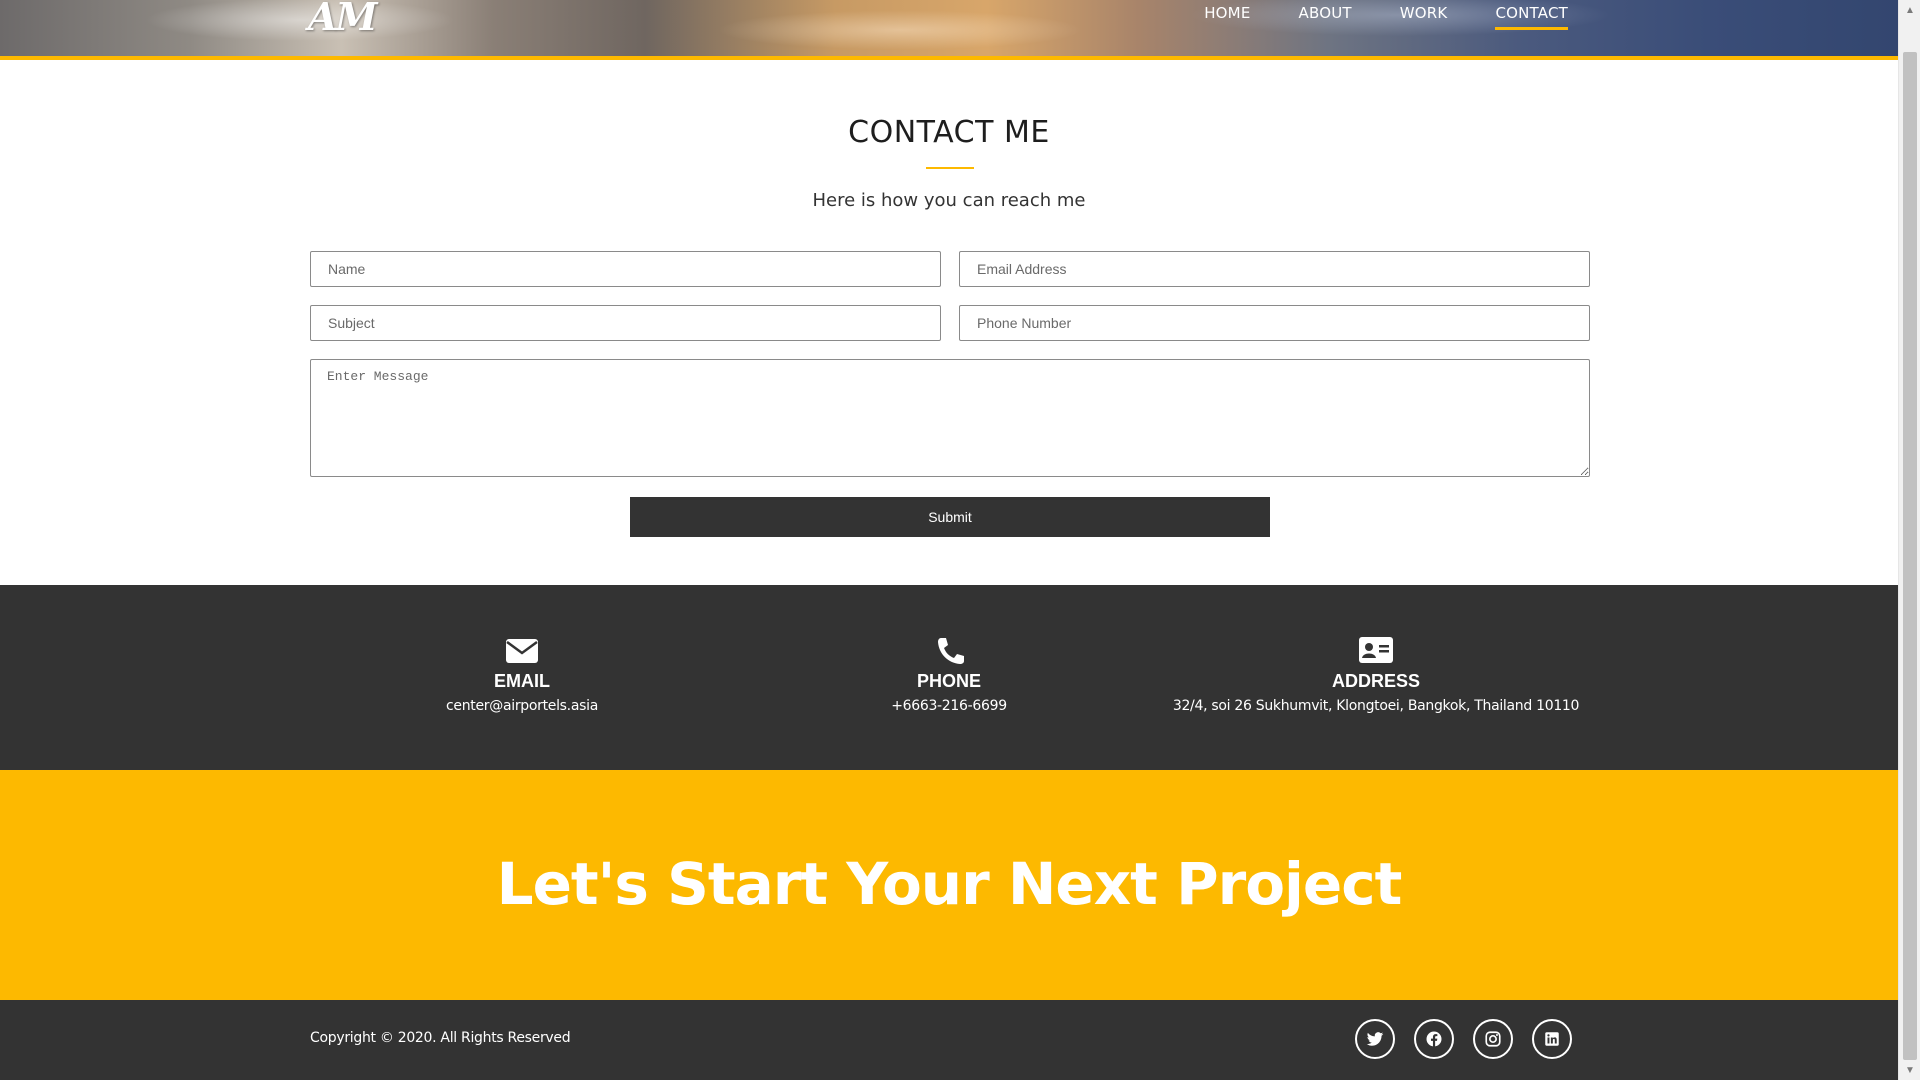 This screenshot has width=1920, height=1080. Describe the element at coordinates (1531, 17) in the screenshot. I see `nav-contact: CONTACT` at that location.